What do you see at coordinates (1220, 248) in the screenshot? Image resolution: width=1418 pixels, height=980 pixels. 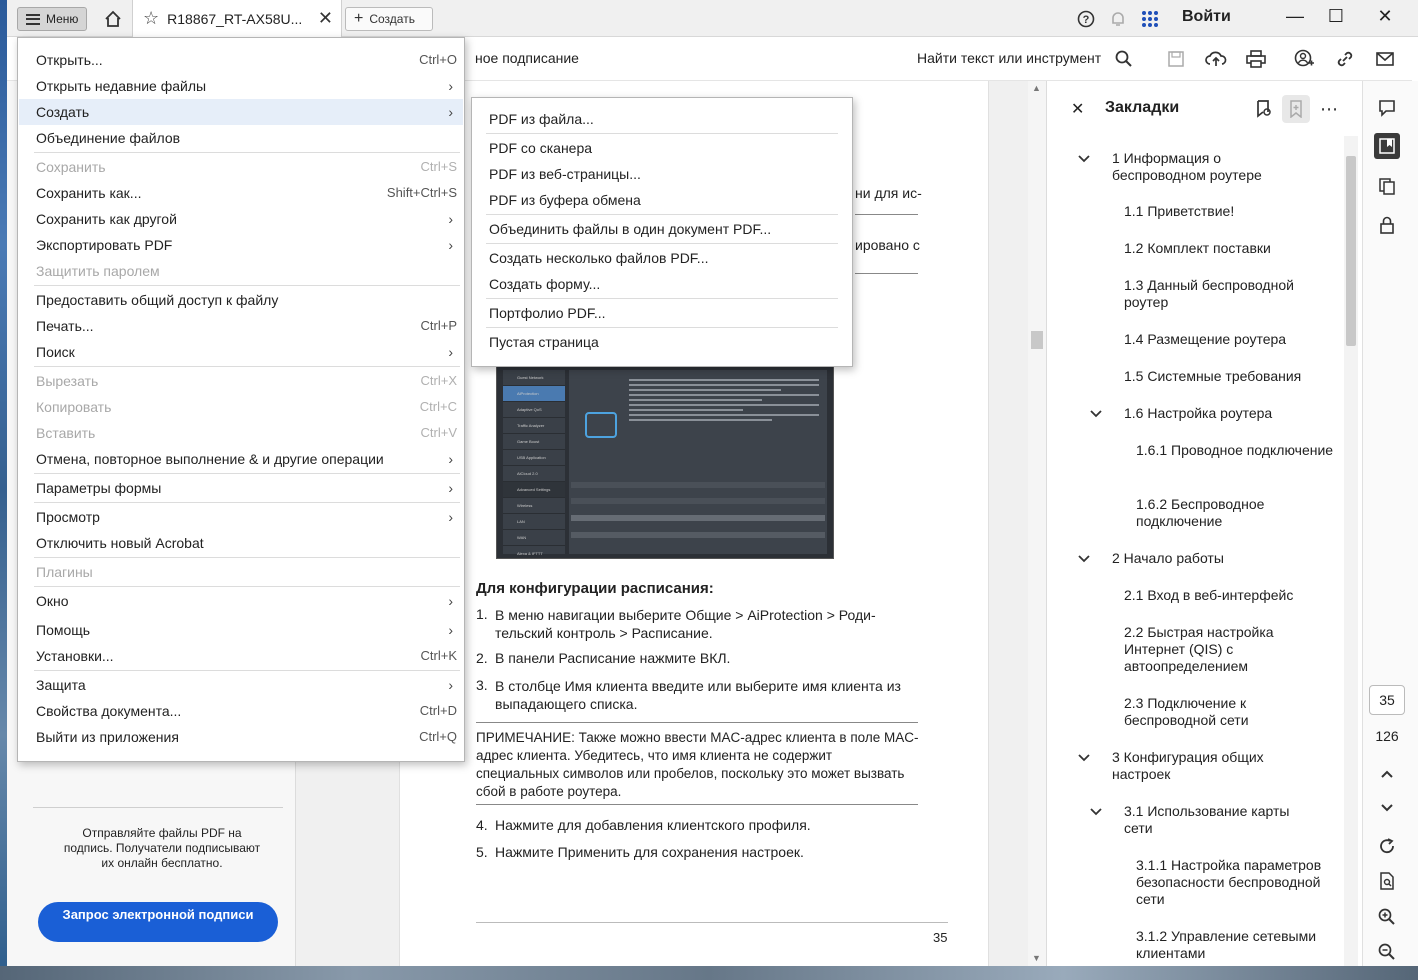 I see `bookmark-item: 1.2 Комплект поставки` at bounding box center [1220, 248].